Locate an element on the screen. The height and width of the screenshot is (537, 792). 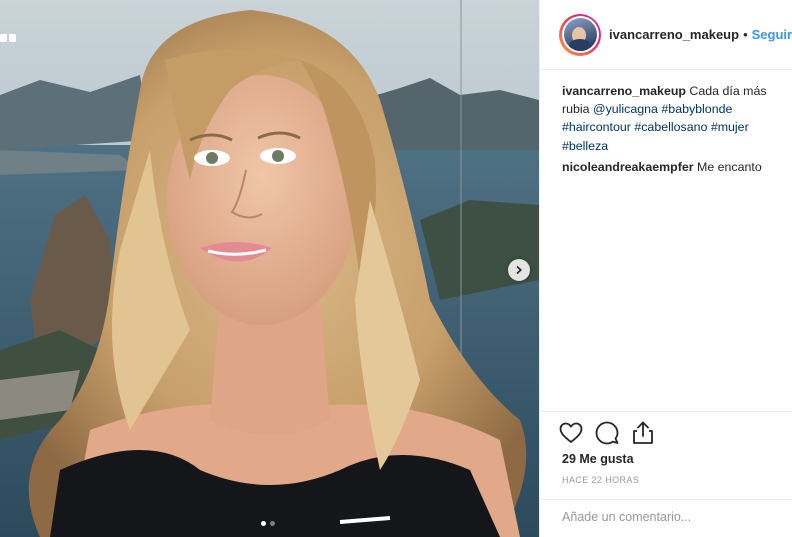
heart-icon is located at coordinates (571, 432).